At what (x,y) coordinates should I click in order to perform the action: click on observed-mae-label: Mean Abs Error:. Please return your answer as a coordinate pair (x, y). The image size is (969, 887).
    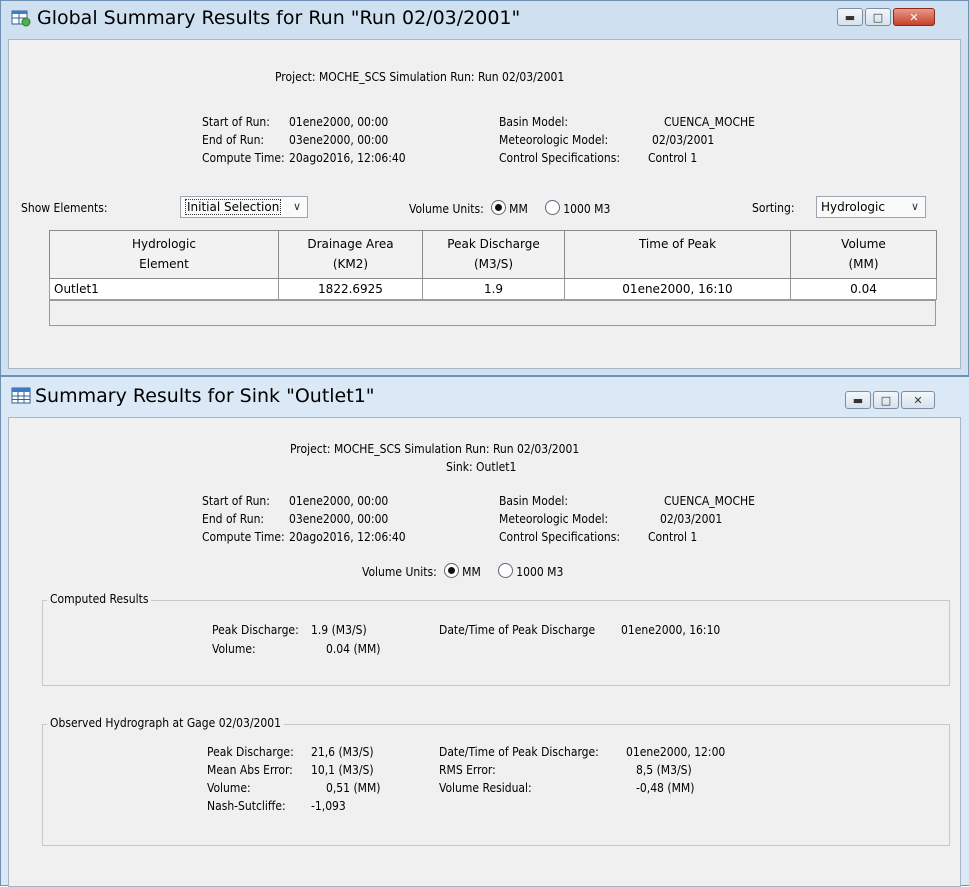
    Looking at the image, I should click on (250, 770).